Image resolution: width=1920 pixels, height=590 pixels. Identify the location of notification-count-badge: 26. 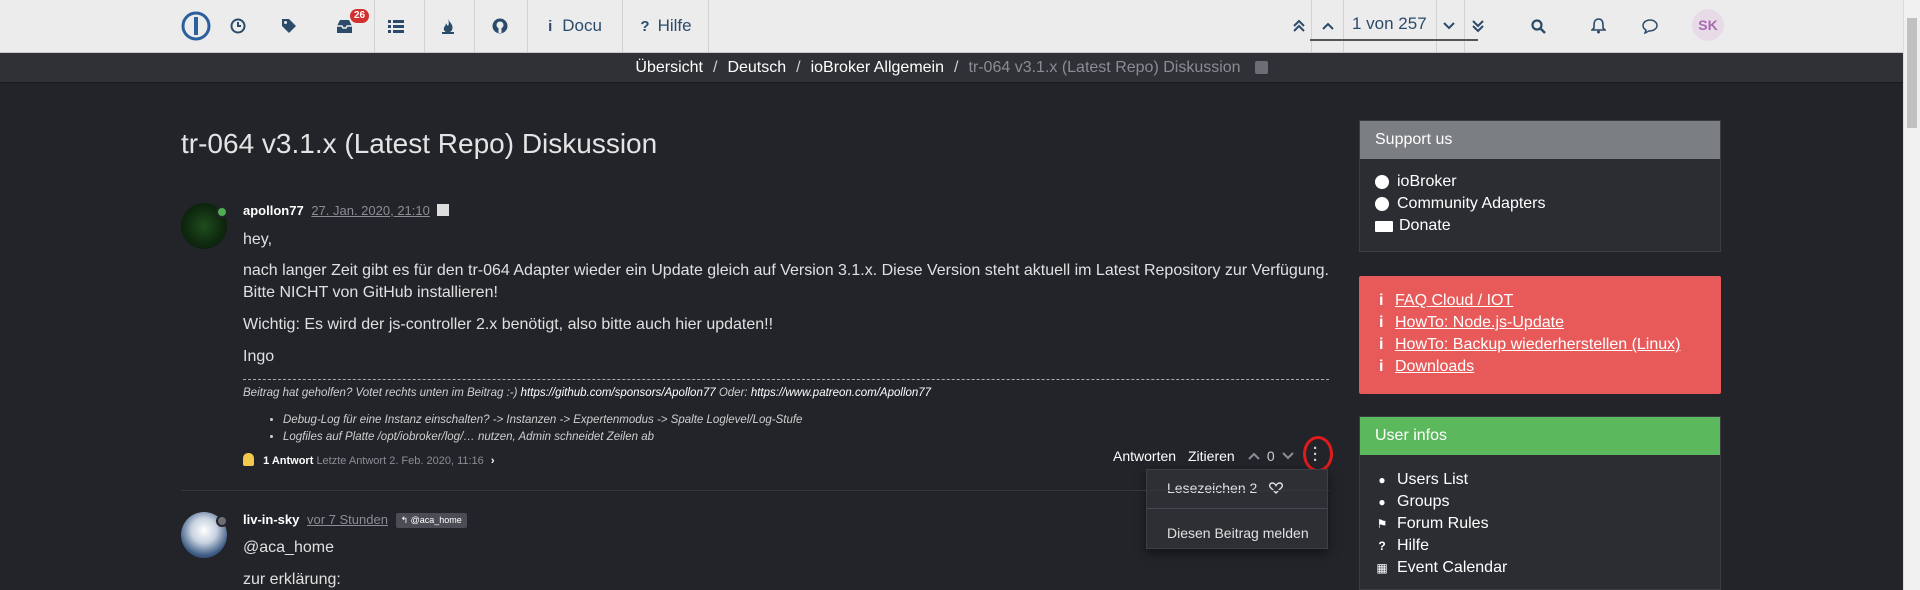
(360, 16).